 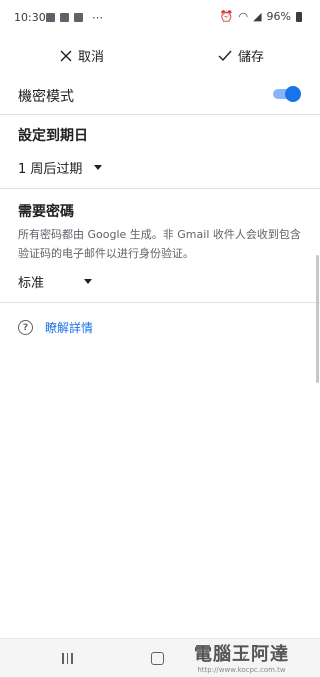 What do you see at coordinates (30, 17) in the screenshot?
I see `status-time: 10:30` at bounding box center [30, 17].